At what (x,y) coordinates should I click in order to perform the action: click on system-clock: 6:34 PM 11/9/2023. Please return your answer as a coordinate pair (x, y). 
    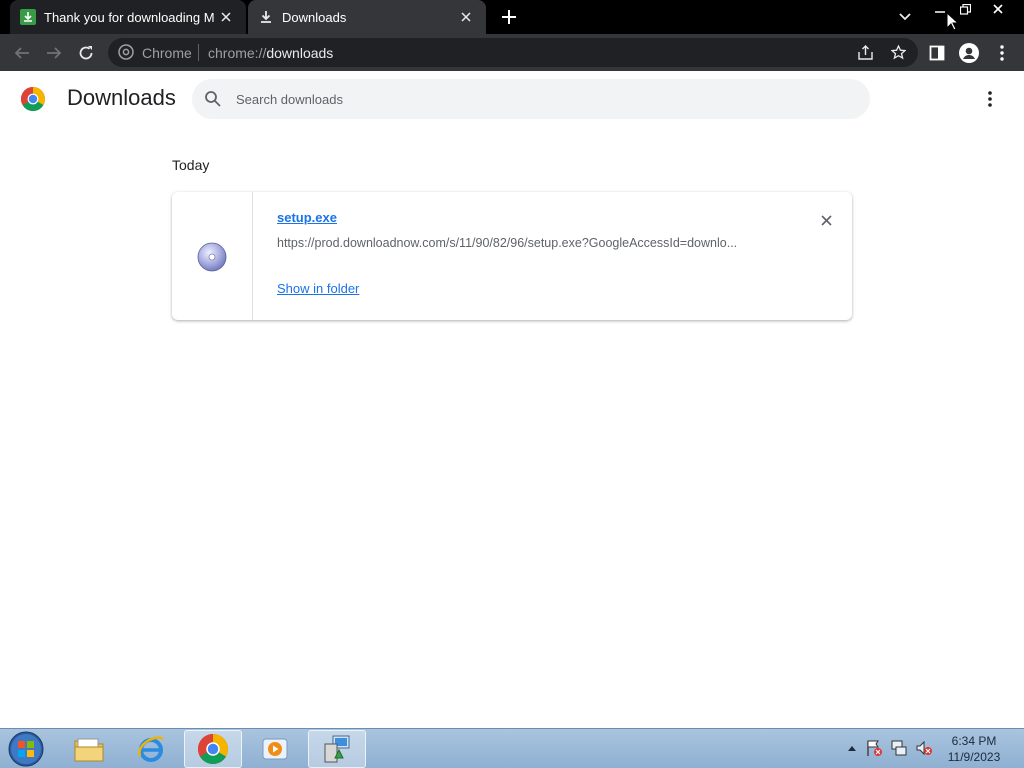
    Looking at the image, I should click on (974, 749).